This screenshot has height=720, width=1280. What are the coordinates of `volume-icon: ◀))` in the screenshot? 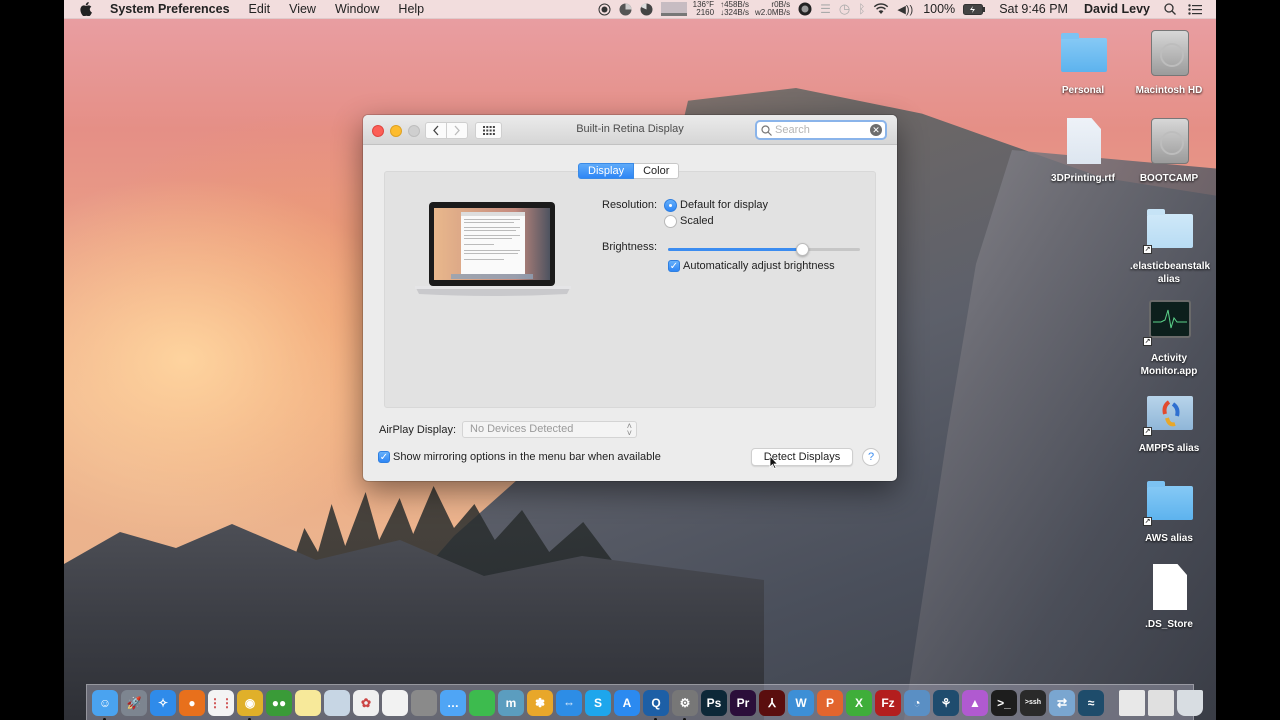 It's located at (905, 9).